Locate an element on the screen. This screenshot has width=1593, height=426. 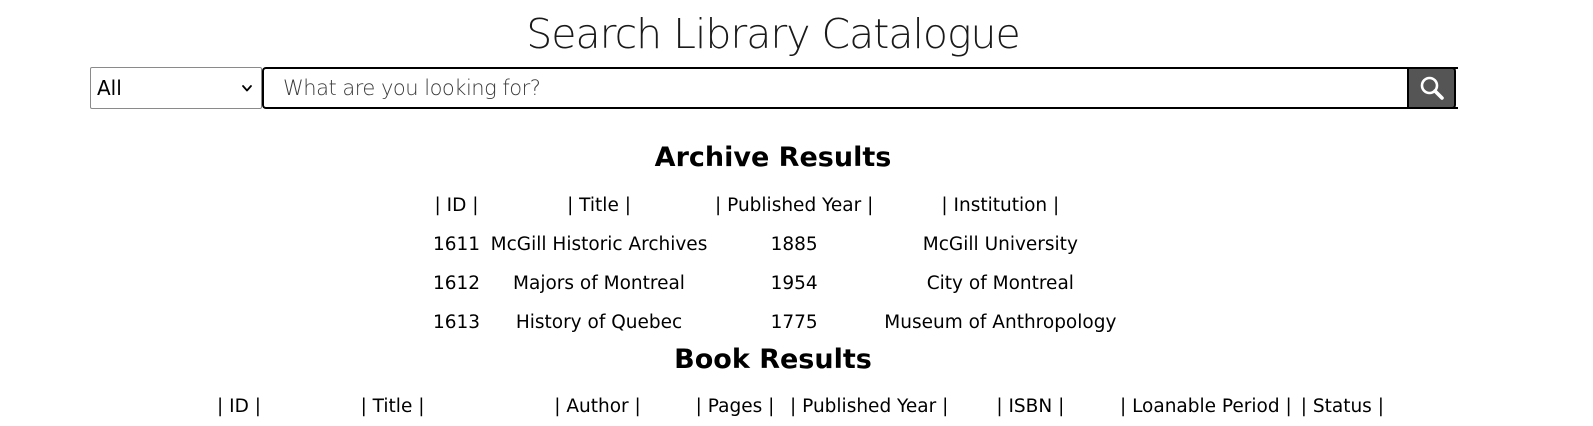
cell-title: History of Quebec is located at coordinates (599, 322).